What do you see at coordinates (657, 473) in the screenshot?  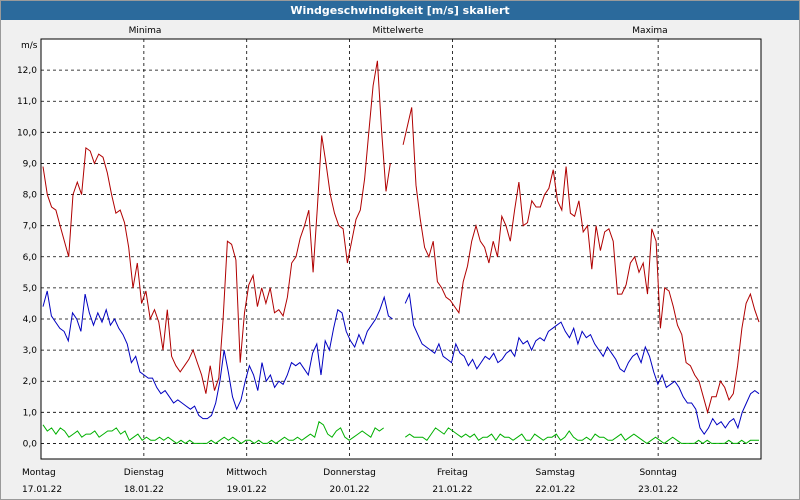 I see `day-label: Sonntag` at bounding box center [657, 473].